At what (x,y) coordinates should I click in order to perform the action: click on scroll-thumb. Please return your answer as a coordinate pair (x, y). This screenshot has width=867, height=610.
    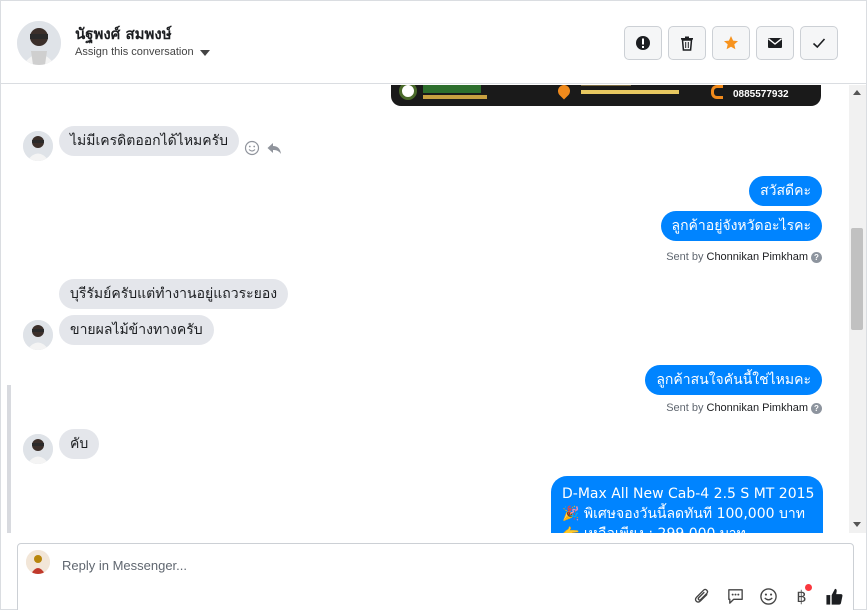
    Looking at the image, I should click on (857, 279).